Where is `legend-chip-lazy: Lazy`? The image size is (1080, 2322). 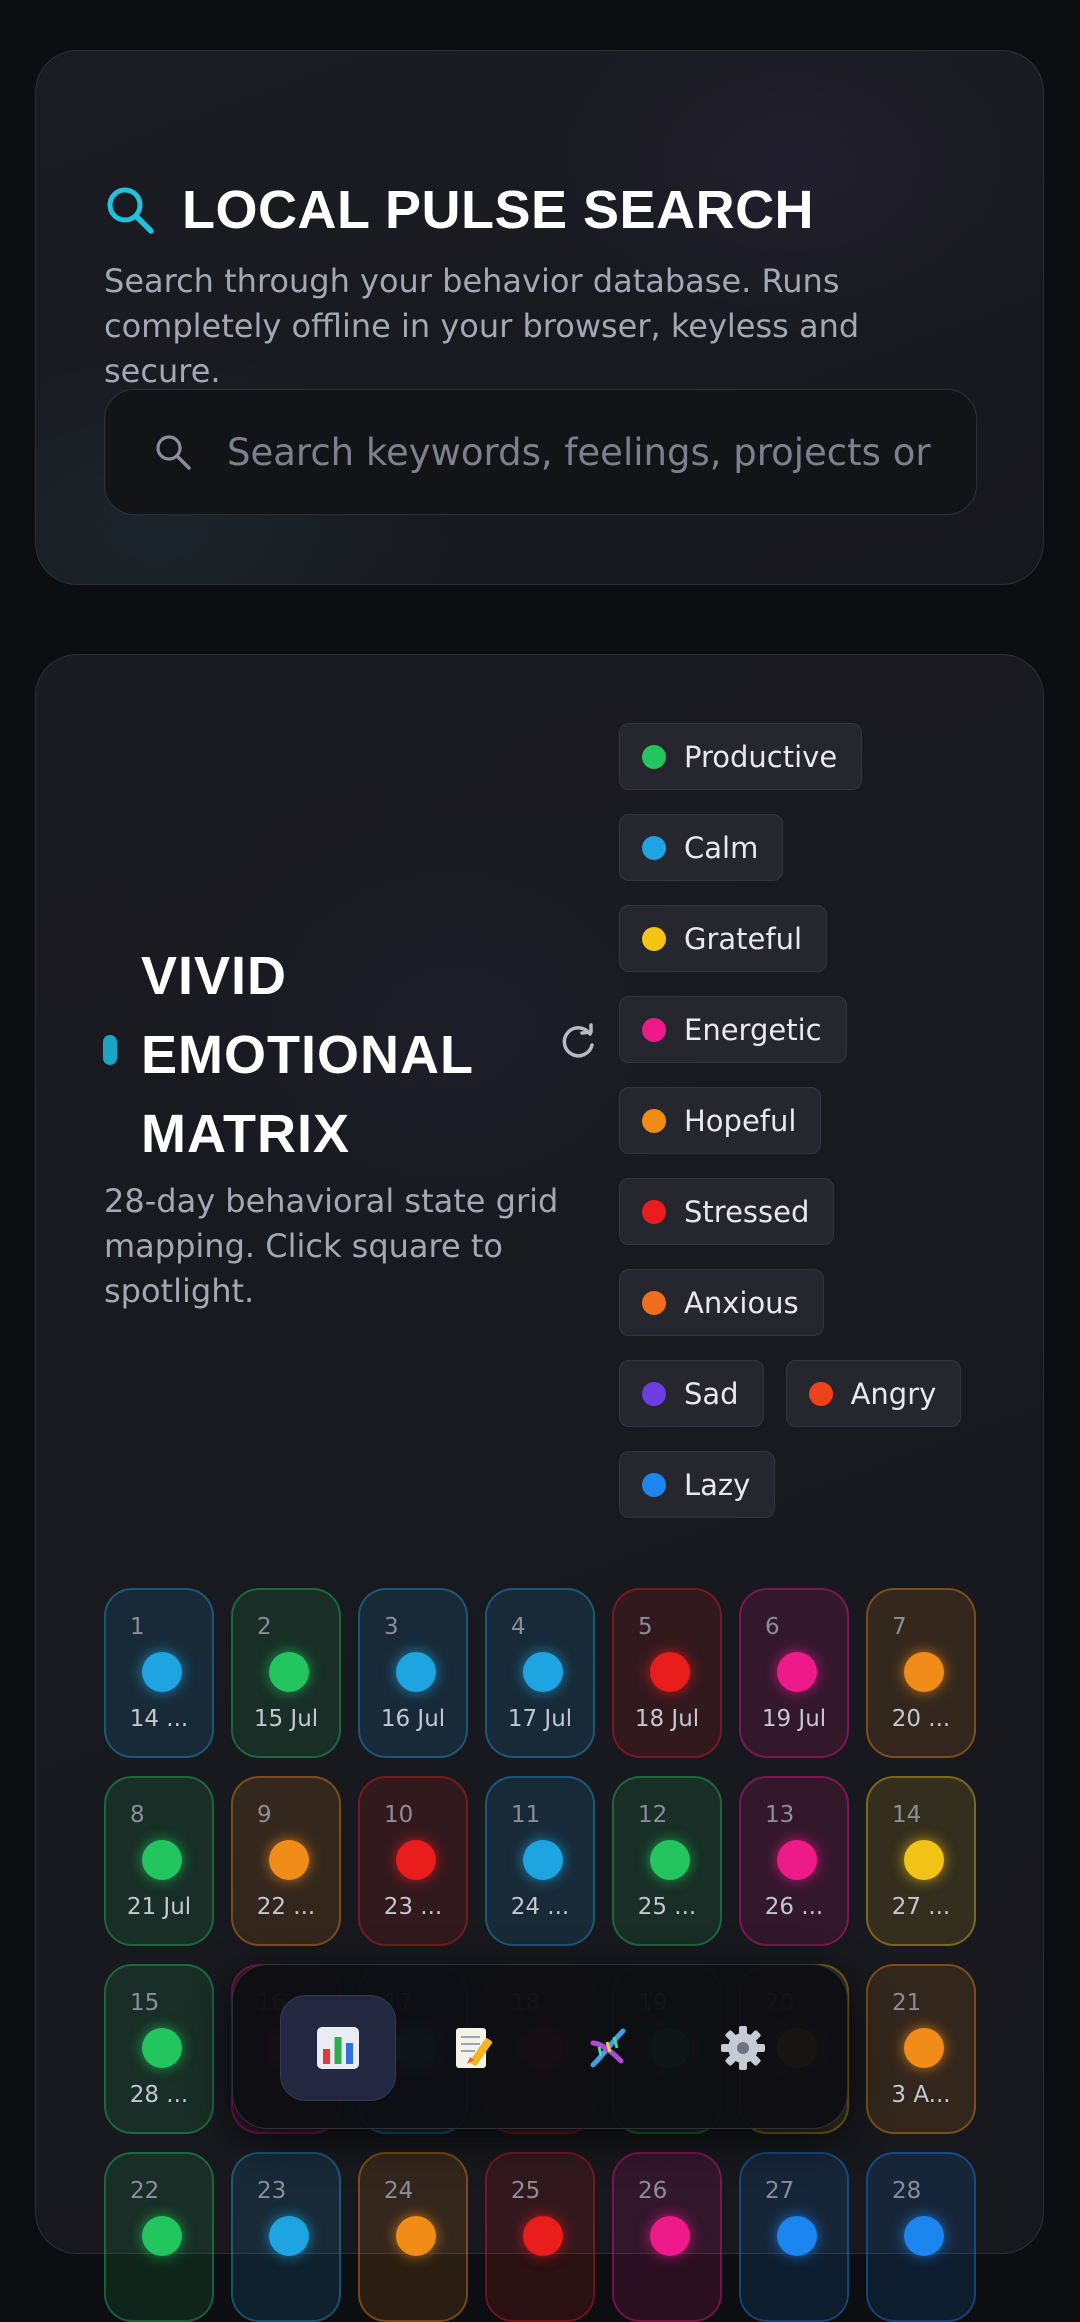 legend-chip-lazy: Lazy is located at coordinates (697, 1484).